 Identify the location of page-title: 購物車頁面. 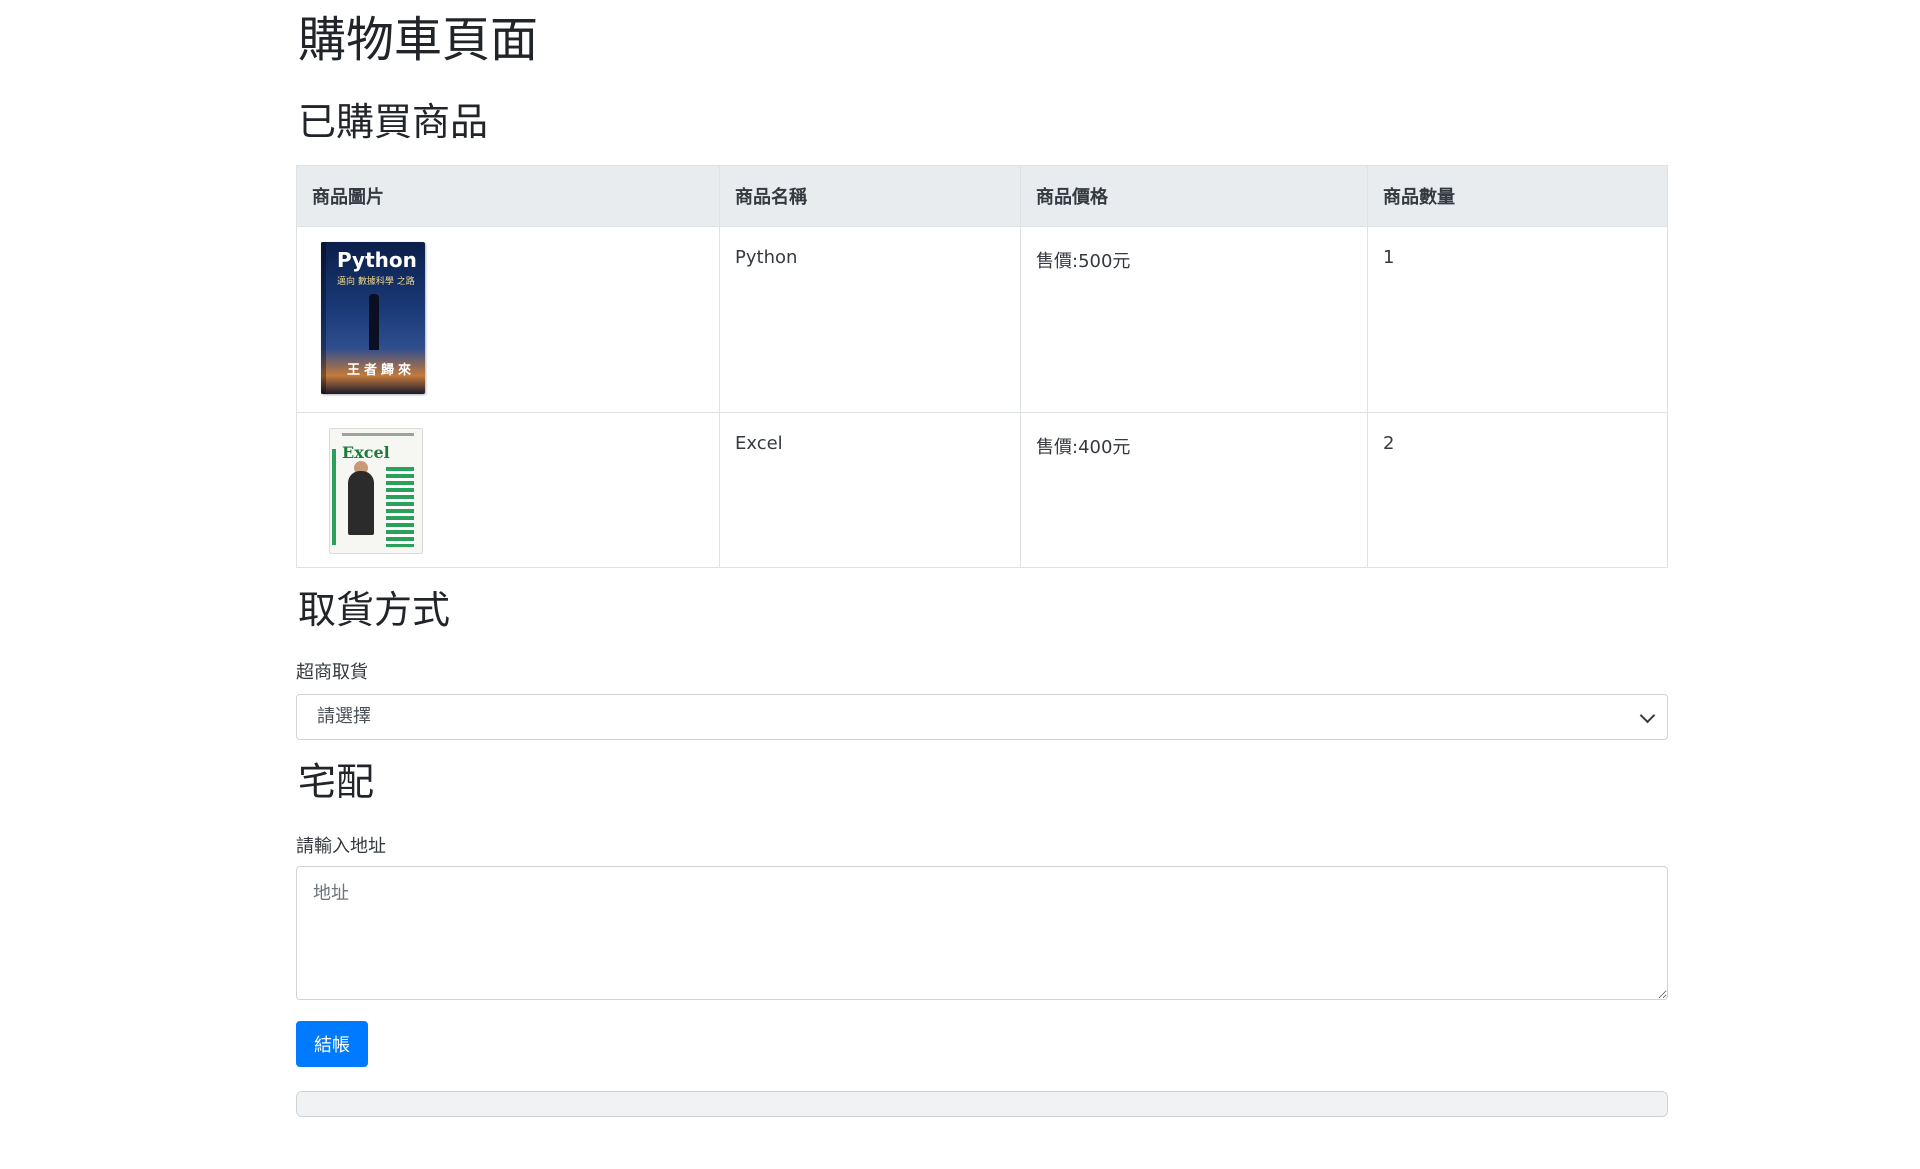
(418, 40).